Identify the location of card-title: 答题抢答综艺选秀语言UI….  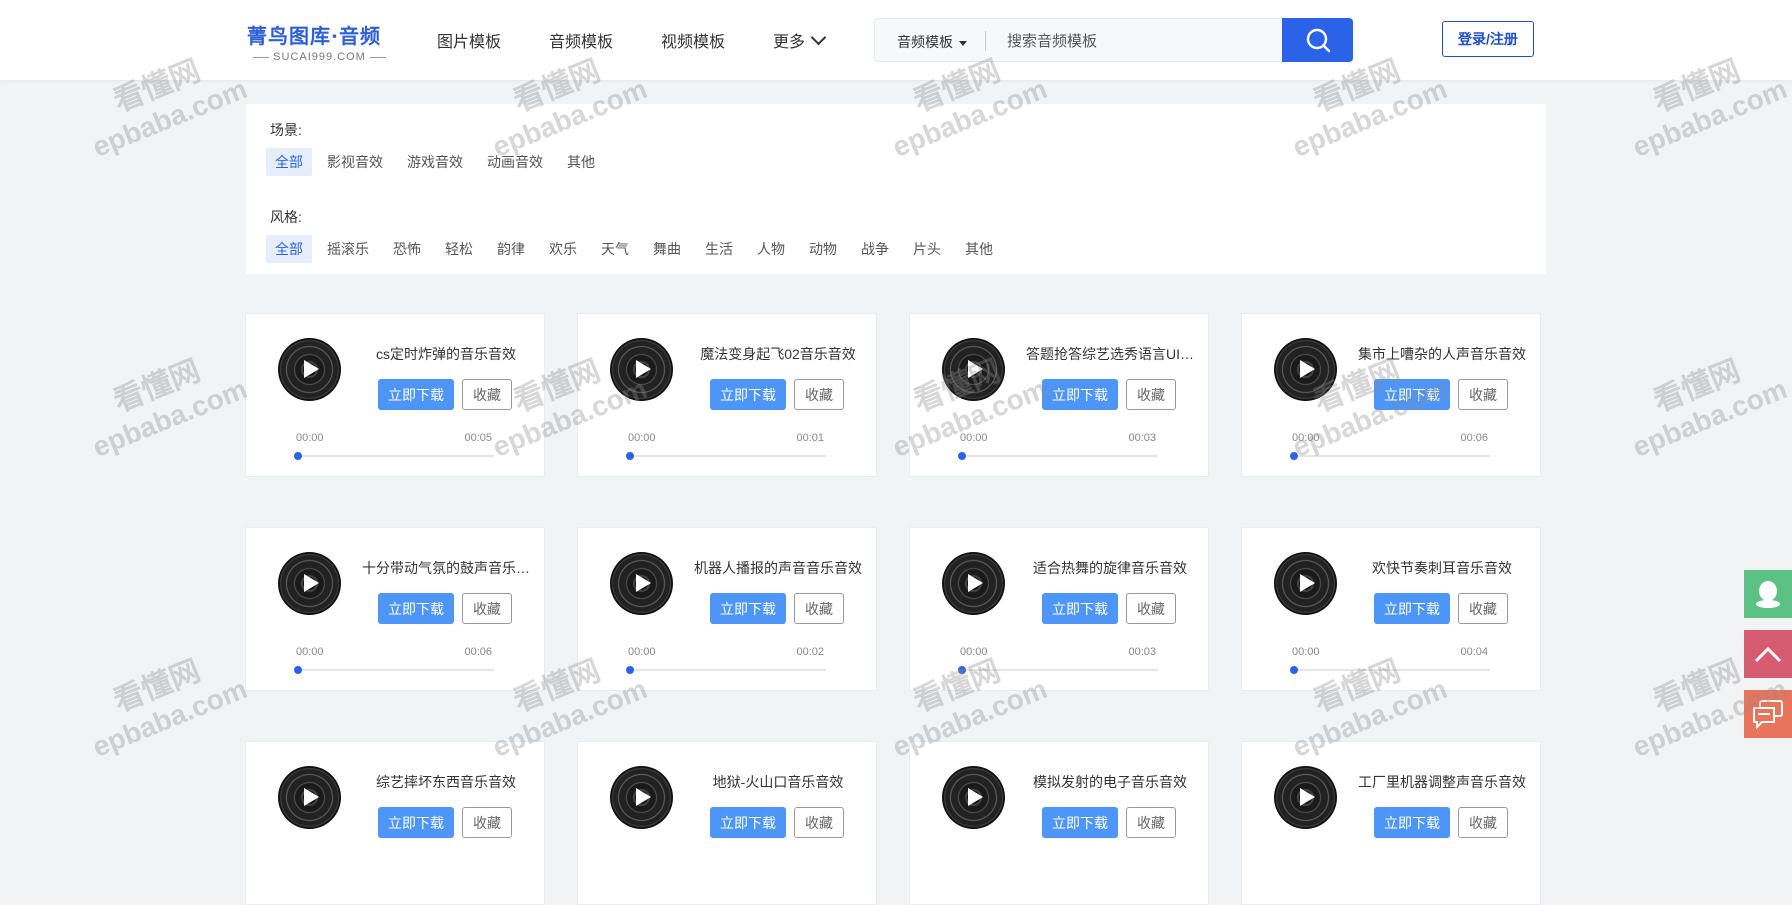
(1110, 354).